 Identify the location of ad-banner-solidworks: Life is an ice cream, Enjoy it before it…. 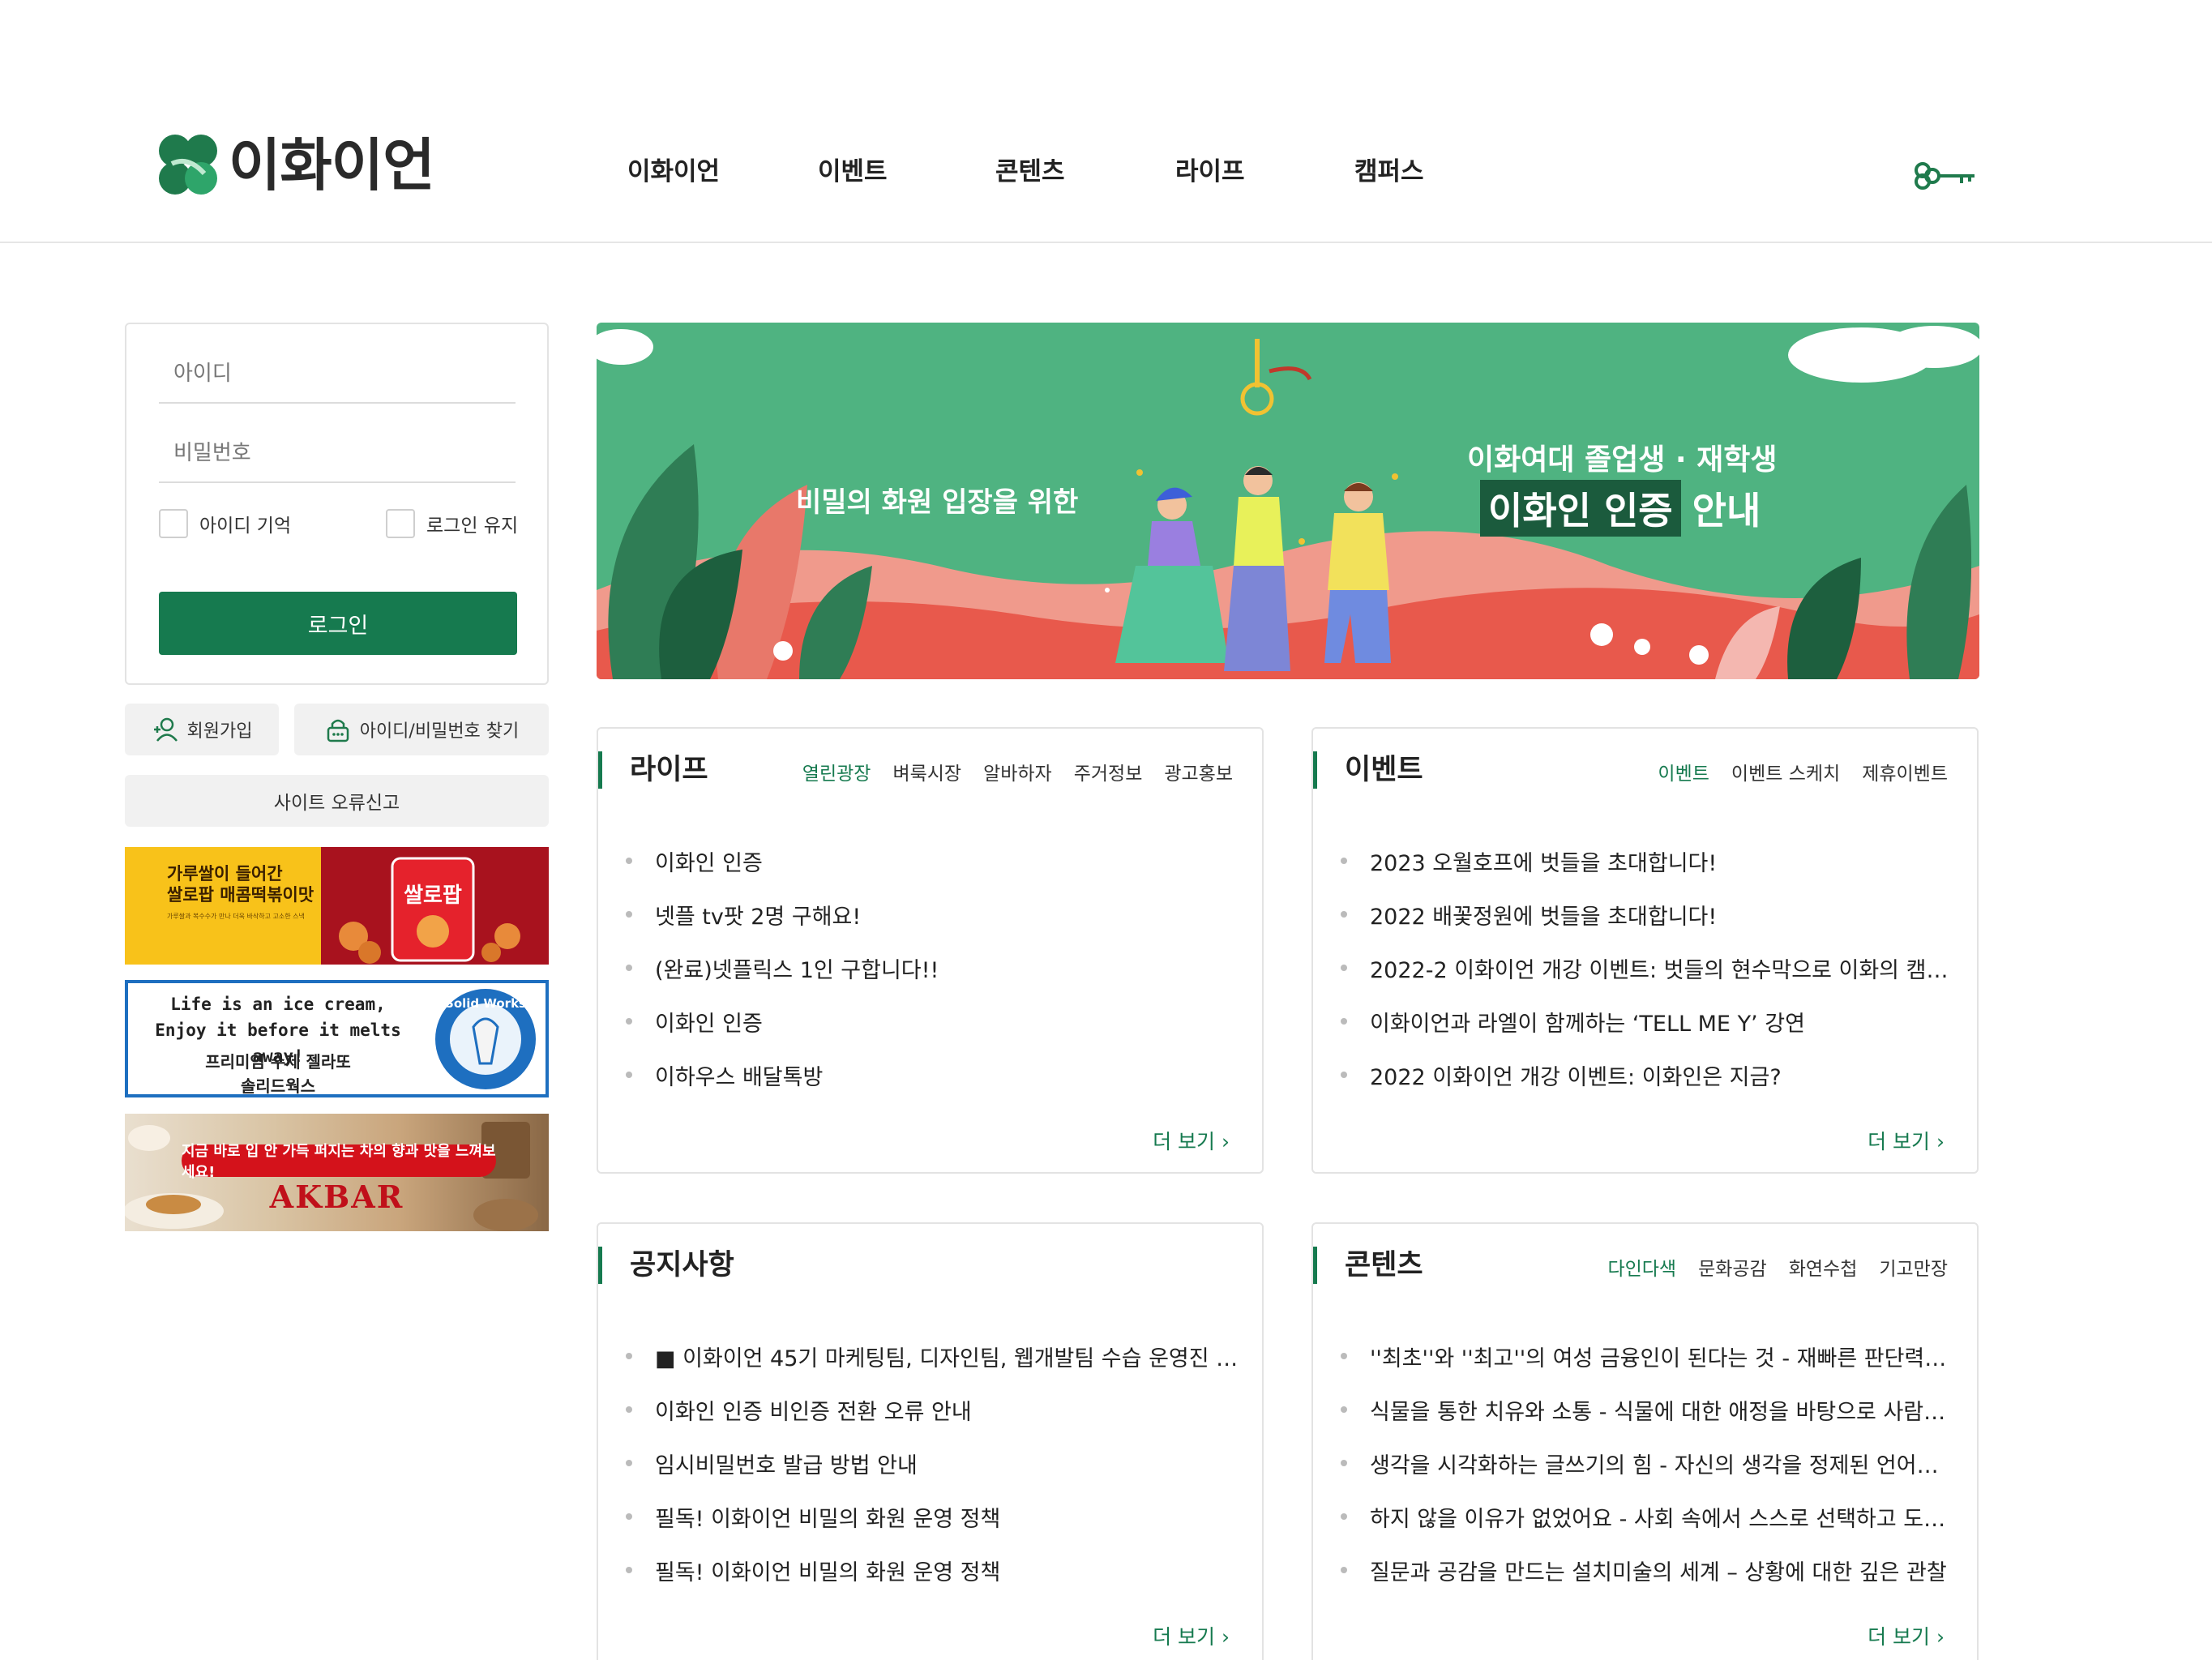
(337, 1039).